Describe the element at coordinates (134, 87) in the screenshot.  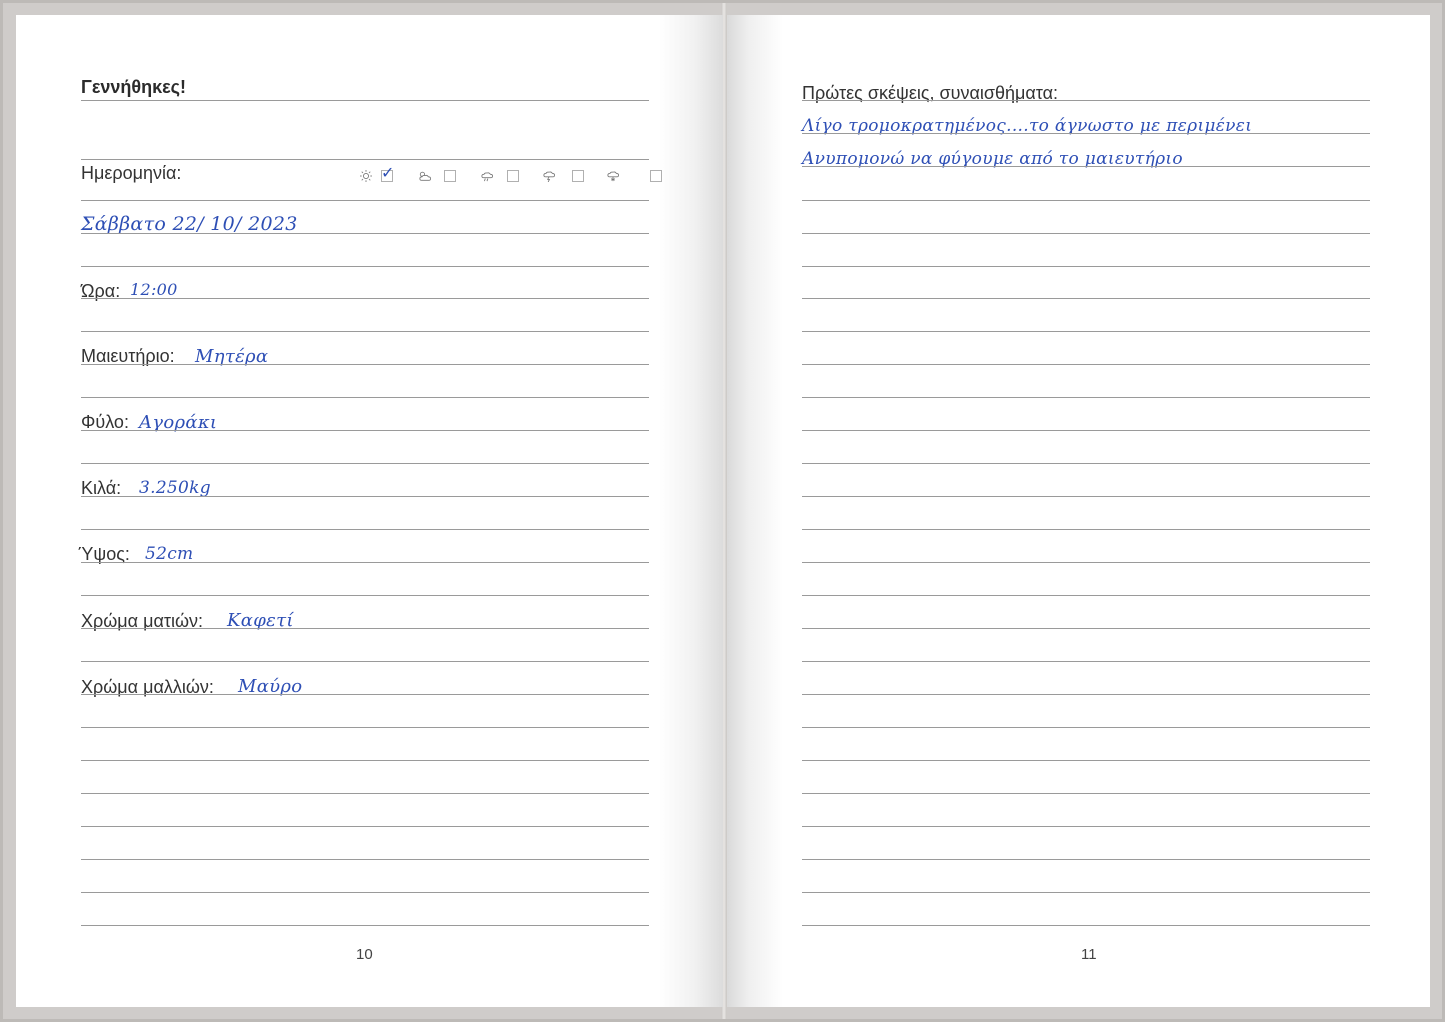
I see `page-heading: Γεννήθηκες!` at that location.